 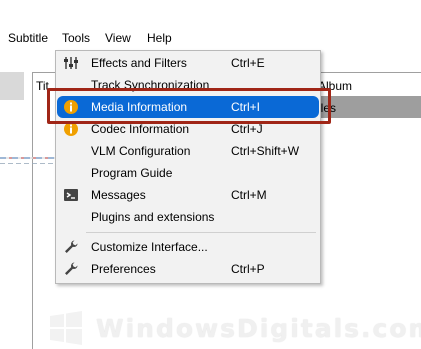 I want to click on menu-item-shortcut: Ctrl+P, so click(x=248, y=269).